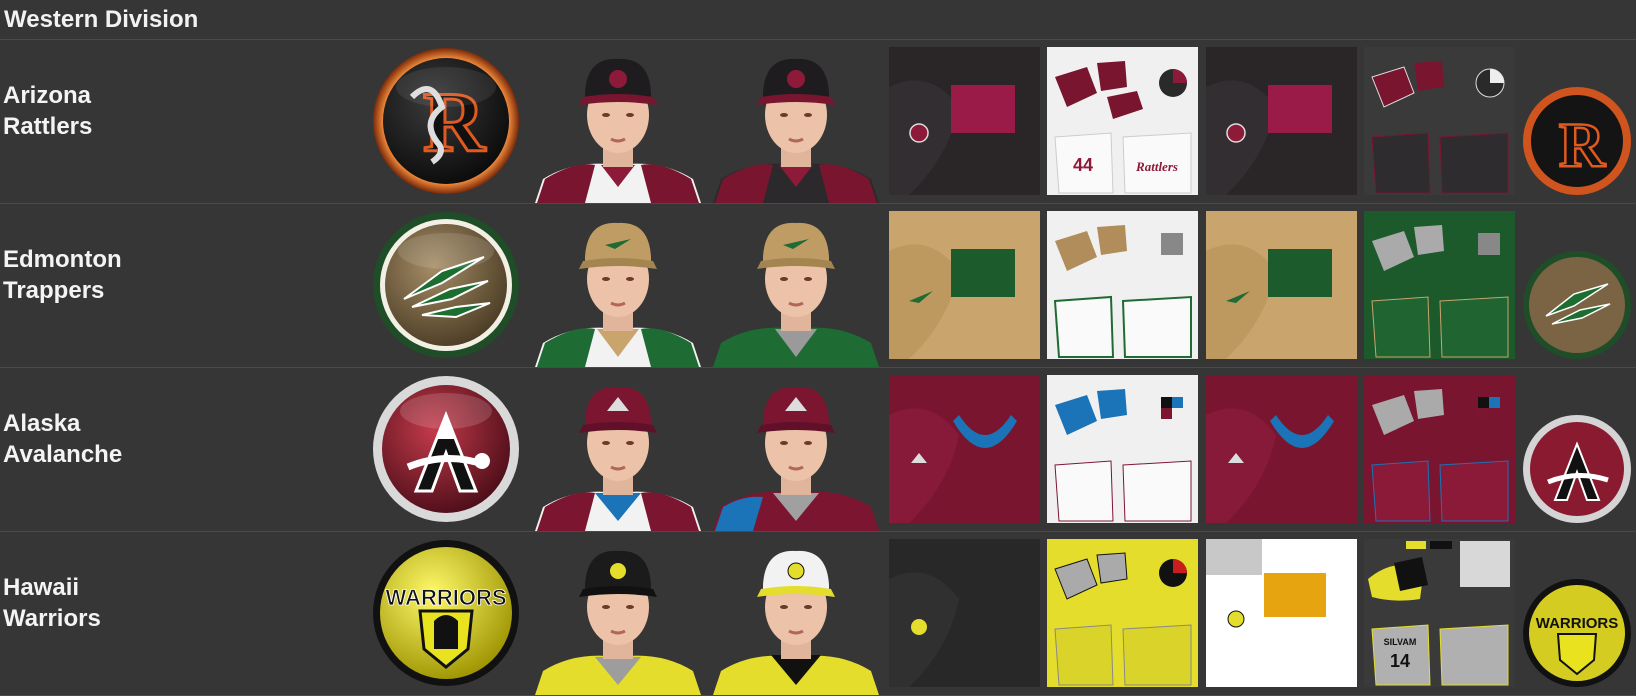  I want to click on team-name: Arizona Rattlers, so click(168, 111).